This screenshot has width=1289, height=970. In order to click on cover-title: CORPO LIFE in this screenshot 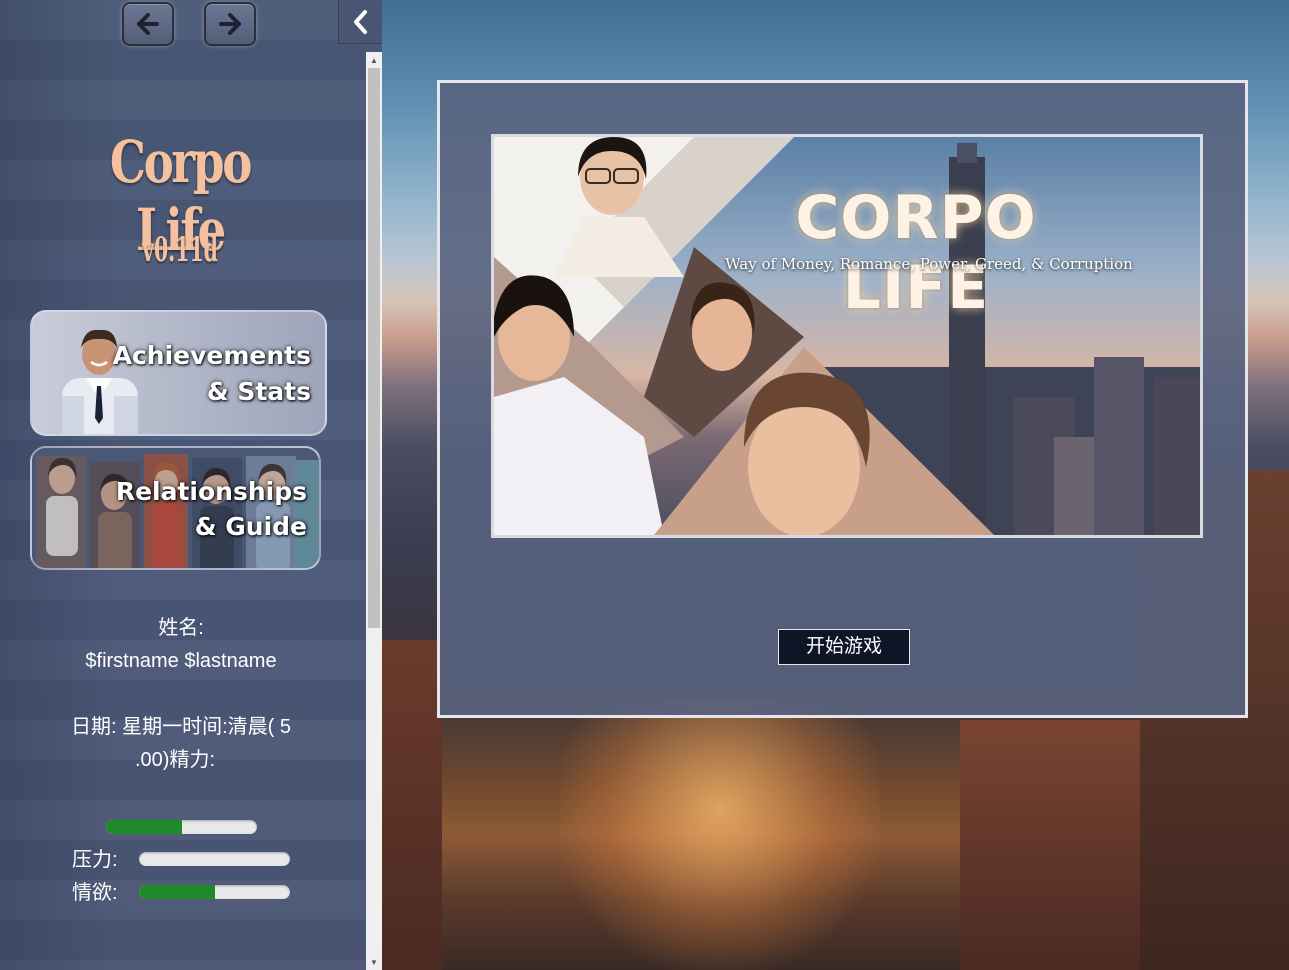, I will do `click(916, 253)`.